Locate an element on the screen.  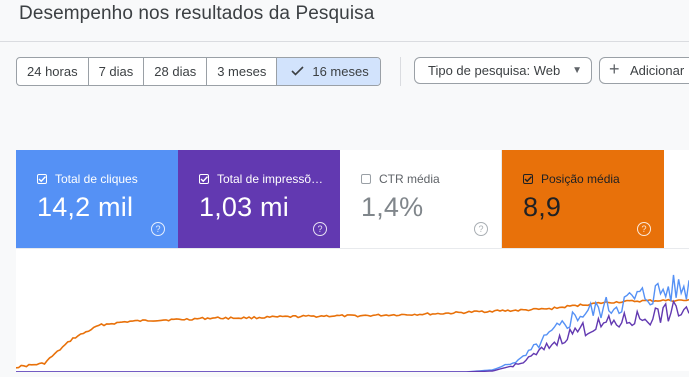
add-filter-label: Adicionar is located at coordinates (657, 70).